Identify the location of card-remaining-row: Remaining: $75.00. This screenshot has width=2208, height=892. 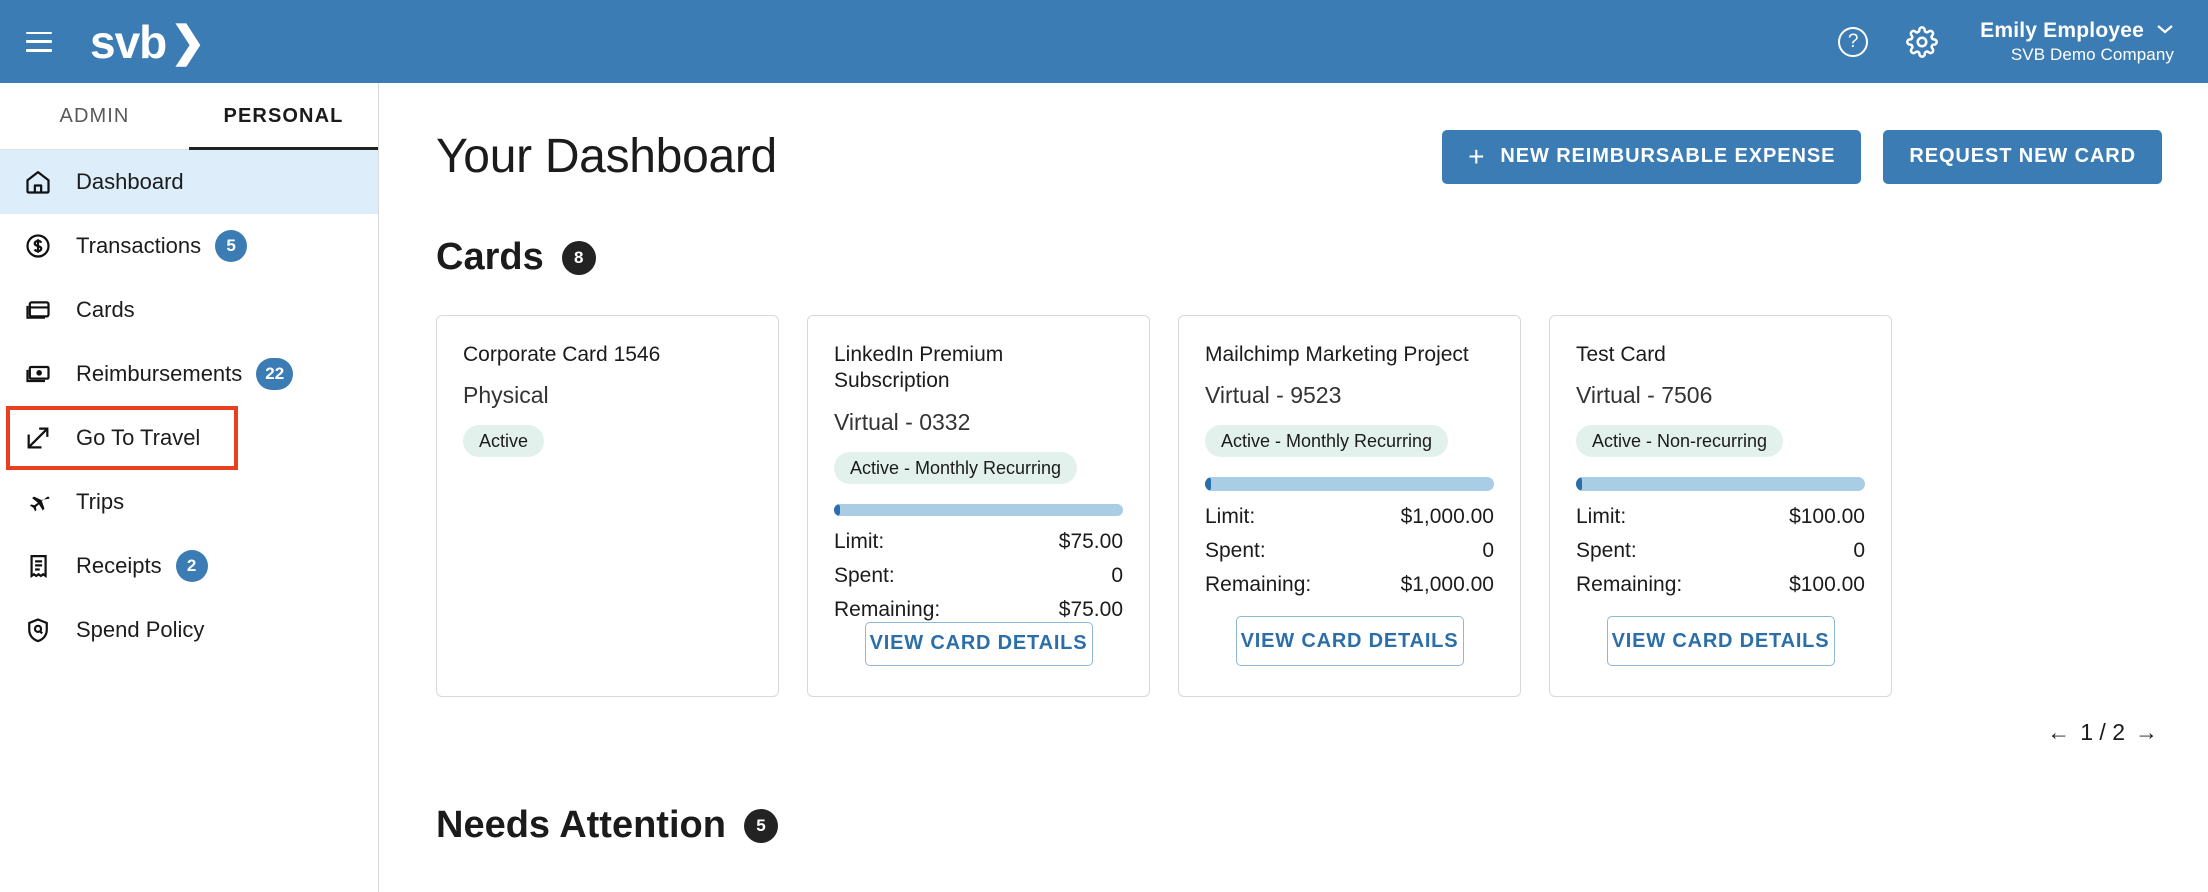
(978, 610).